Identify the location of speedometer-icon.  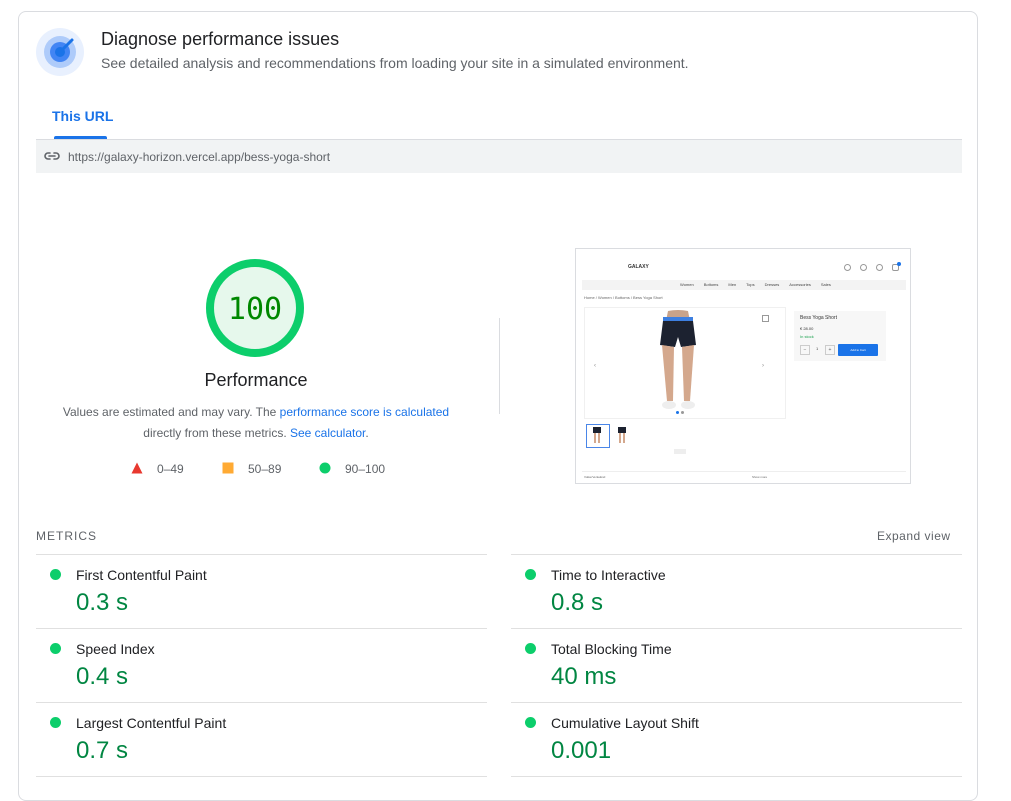
(60, 52).